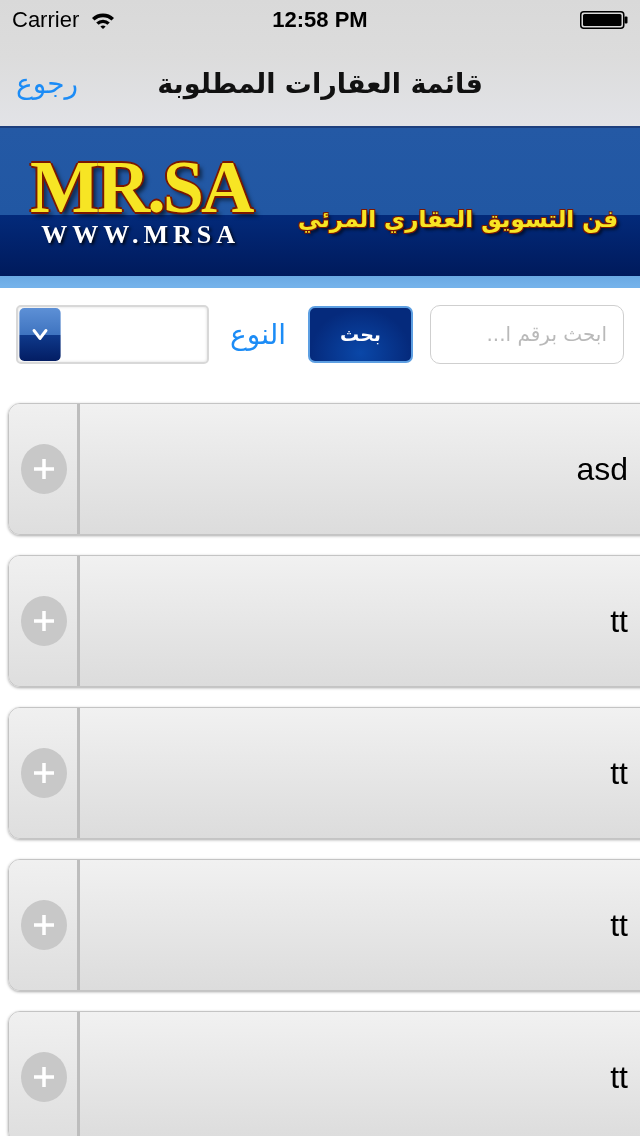 The image size is (640, 1136). I want to click on page-title: قائمة العقارات المطلوبة, so click(320, 83).